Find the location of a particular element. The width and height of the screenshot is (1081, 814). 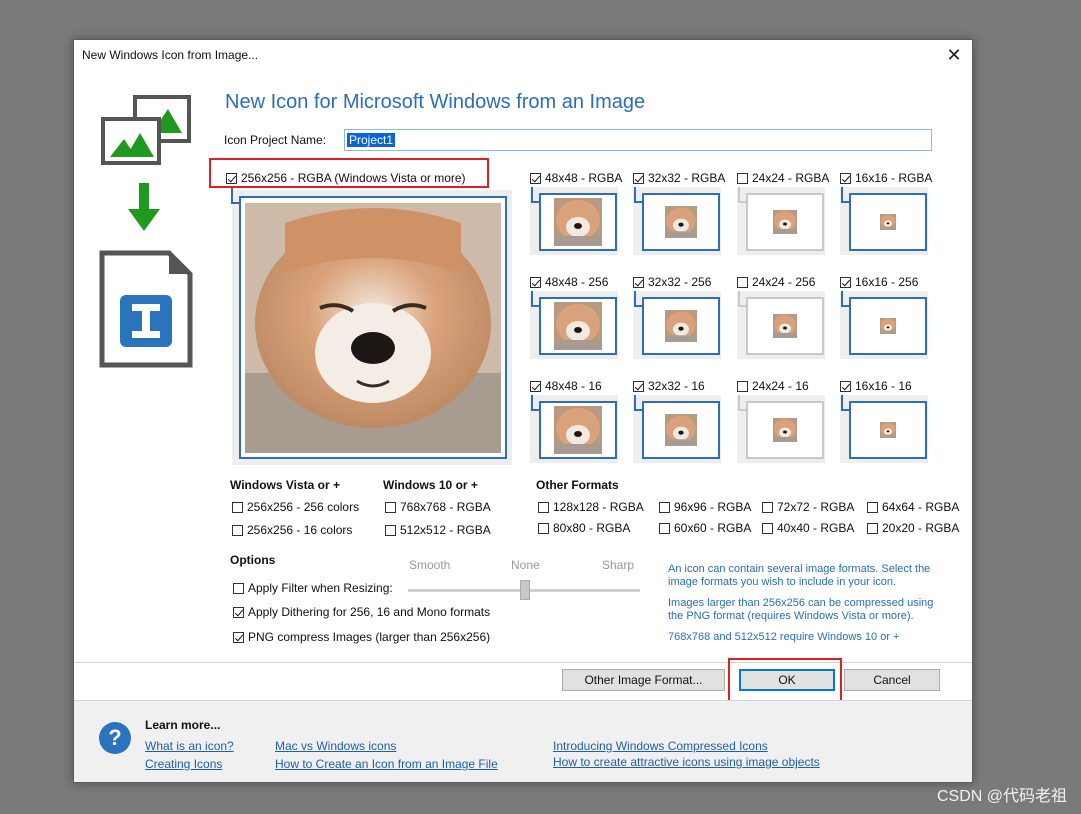

link-compressed-icons: Introducing Windows Compressed Icons is located at coordinates (660, 746).